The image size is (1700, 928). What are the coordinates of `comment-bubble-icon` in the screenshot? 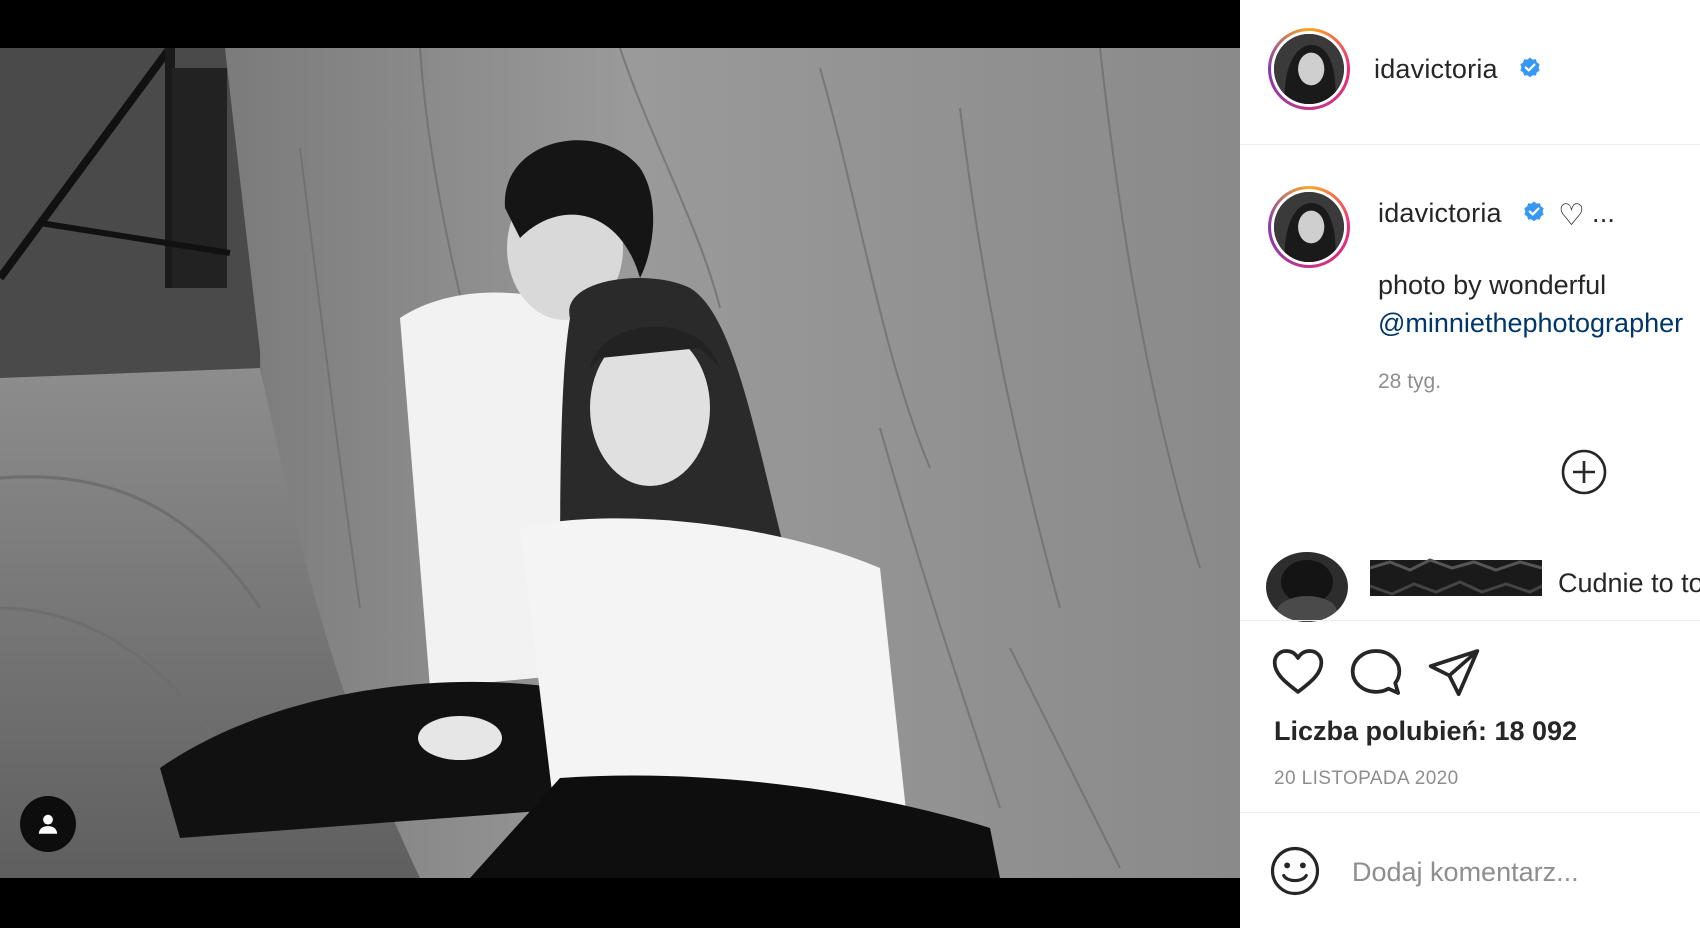 It's located at (1376, 672).